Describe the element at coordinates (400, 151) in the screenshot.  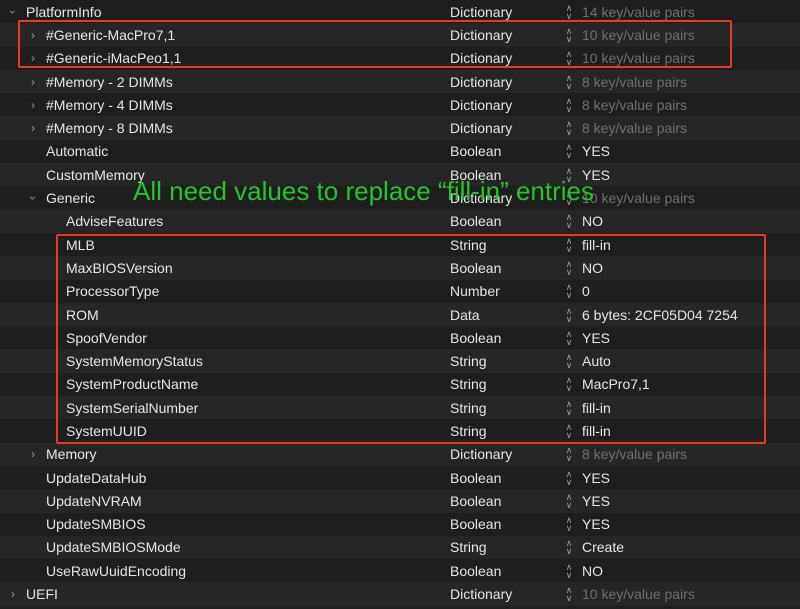
I see `plist-row: Automatic Boolean ∧ ∨ YES` at that location.